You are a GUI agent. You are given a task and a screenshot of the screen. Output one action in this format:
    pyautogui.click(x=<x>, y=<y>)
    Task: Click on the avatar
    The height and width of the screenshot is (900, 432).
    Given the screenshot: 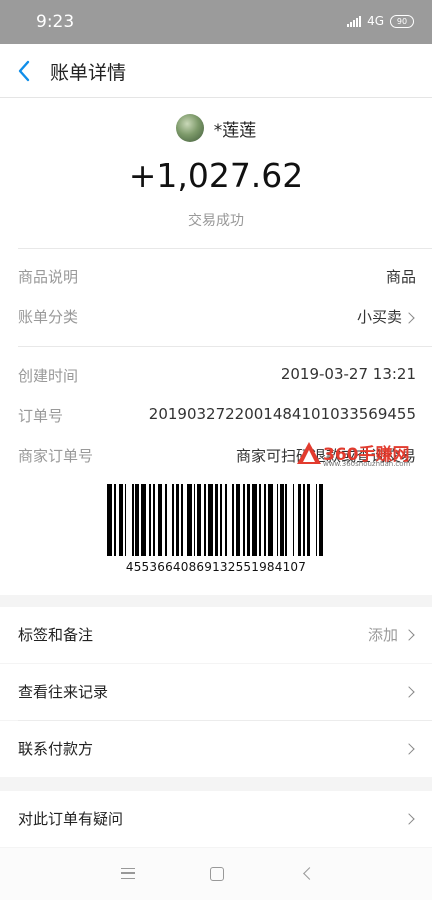 What is the action you would take?
    pyautogui.click(x=189, y=128)
    